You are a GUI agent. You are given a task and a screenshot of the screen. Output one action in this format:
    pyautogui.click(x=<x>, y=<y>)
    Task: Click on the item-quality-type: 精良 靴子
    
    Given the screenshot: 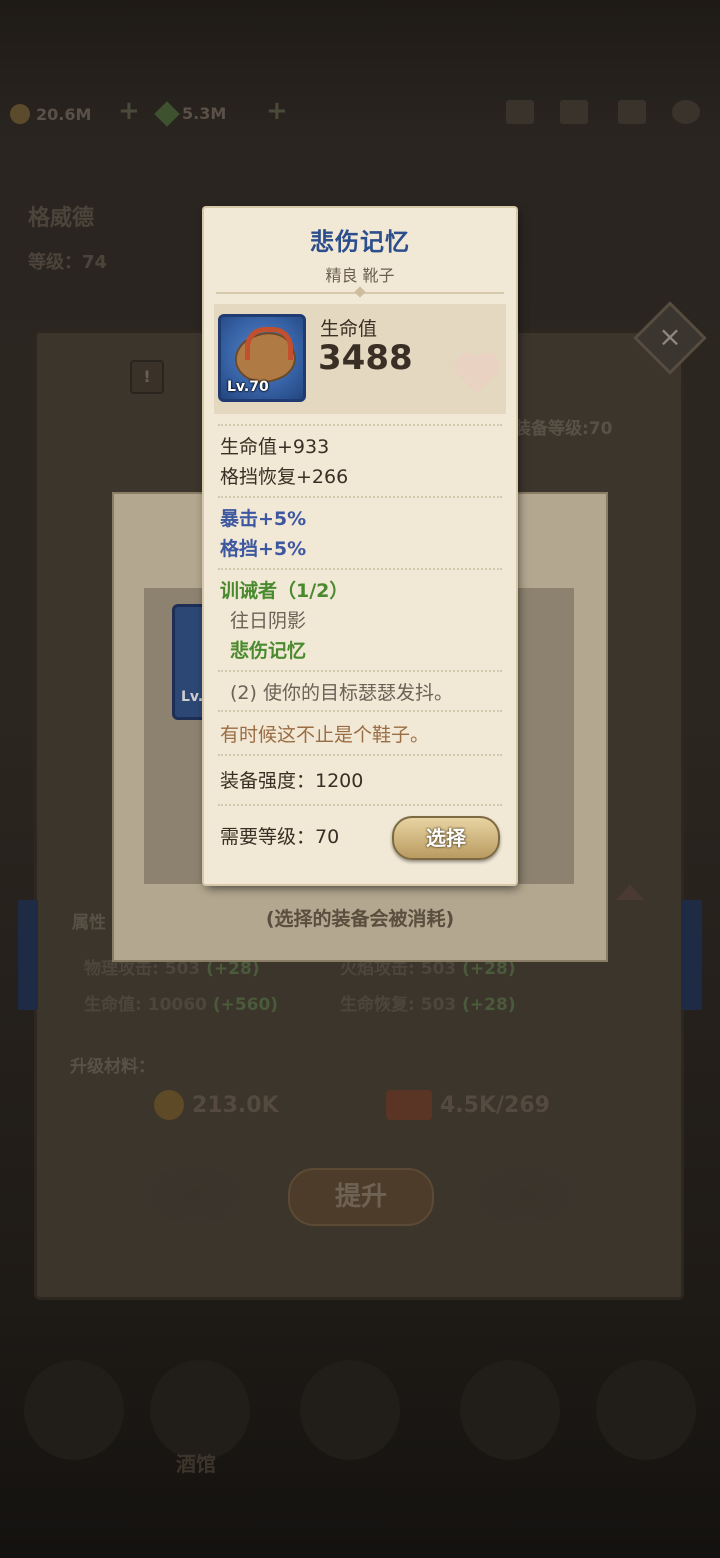 What is the action you would take?
    pyautogui.click(x=360, y=275)
    